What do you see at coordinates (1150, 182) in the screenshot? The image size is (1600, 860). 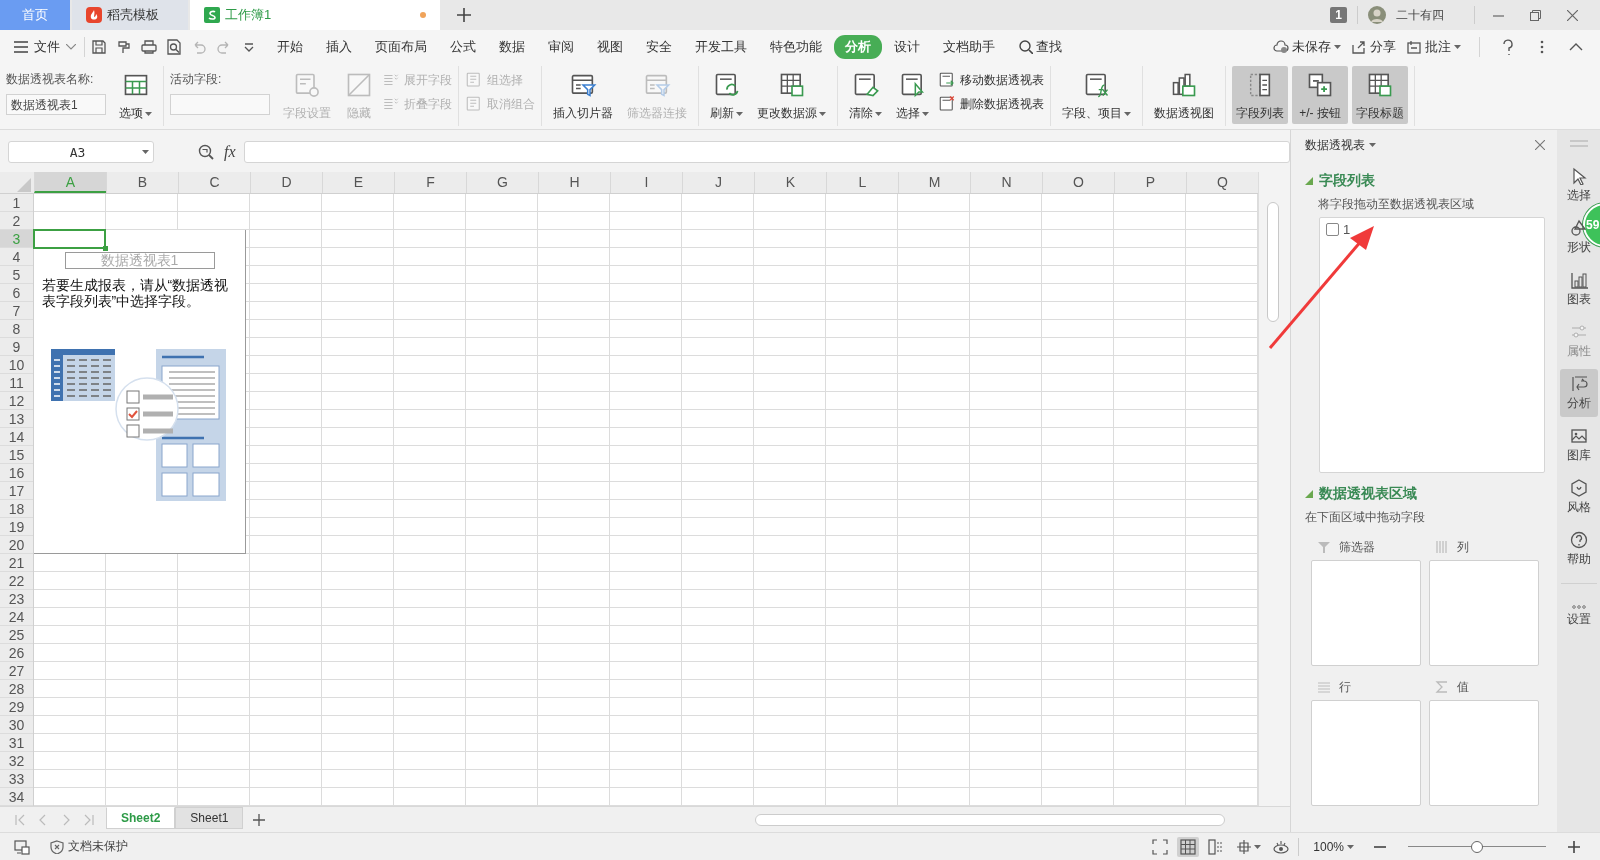 I see `column-header: P` at bounding box center [1150, 182].